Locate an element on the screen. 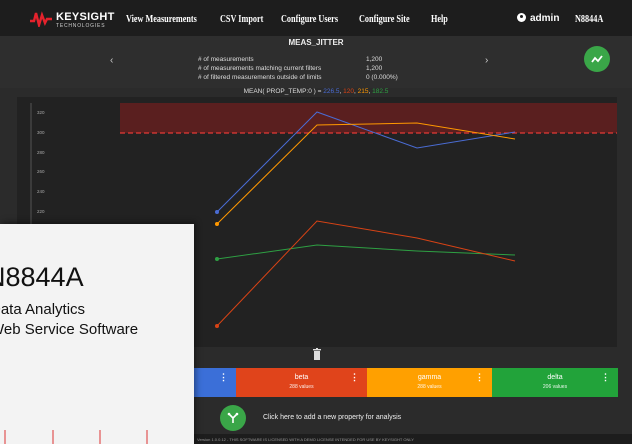  trend-icon is located at coordinates (597, 59).